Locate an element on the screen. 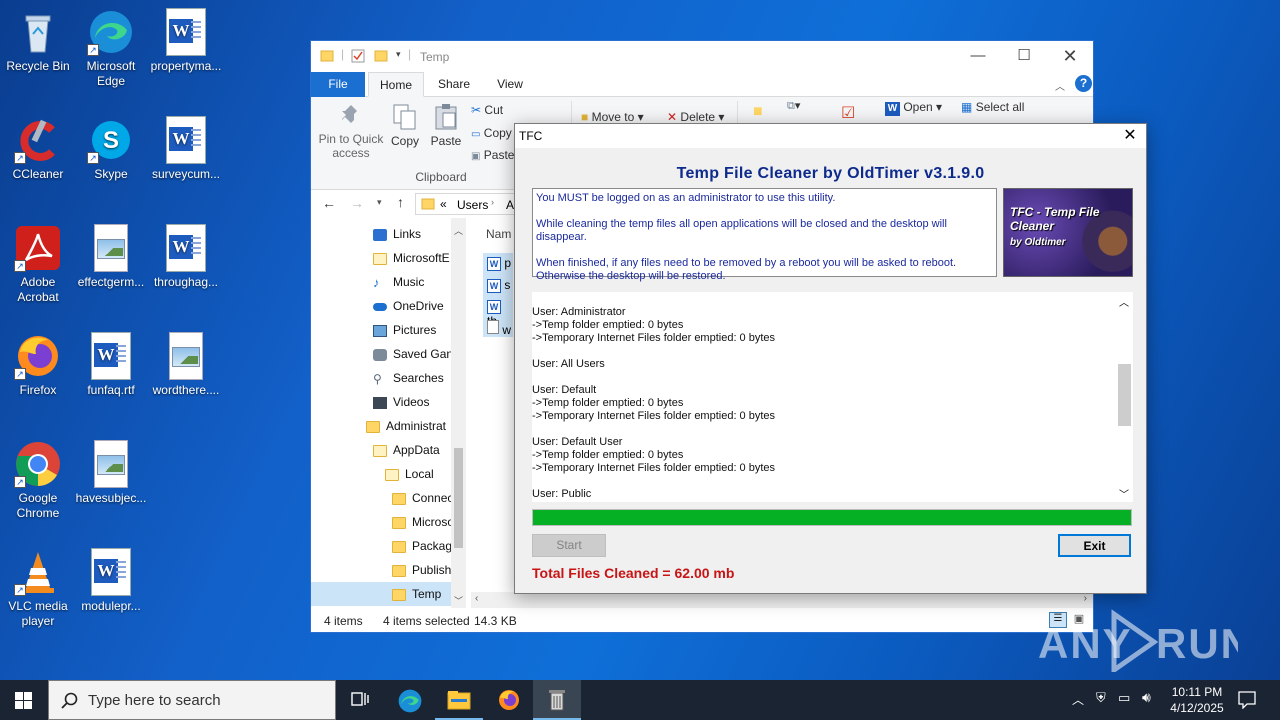 The image size is (1280, 720). security-icon: ⛨ is located at coordinates (1101, 698).